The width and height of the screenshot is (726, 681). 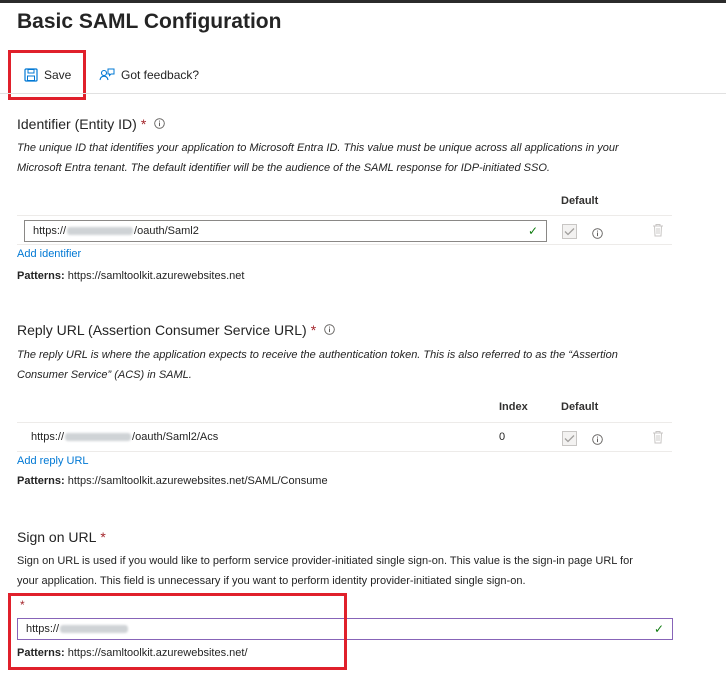 I want to click on sign-on-section-title: Sign on URL *, so click(x=61, y=537).